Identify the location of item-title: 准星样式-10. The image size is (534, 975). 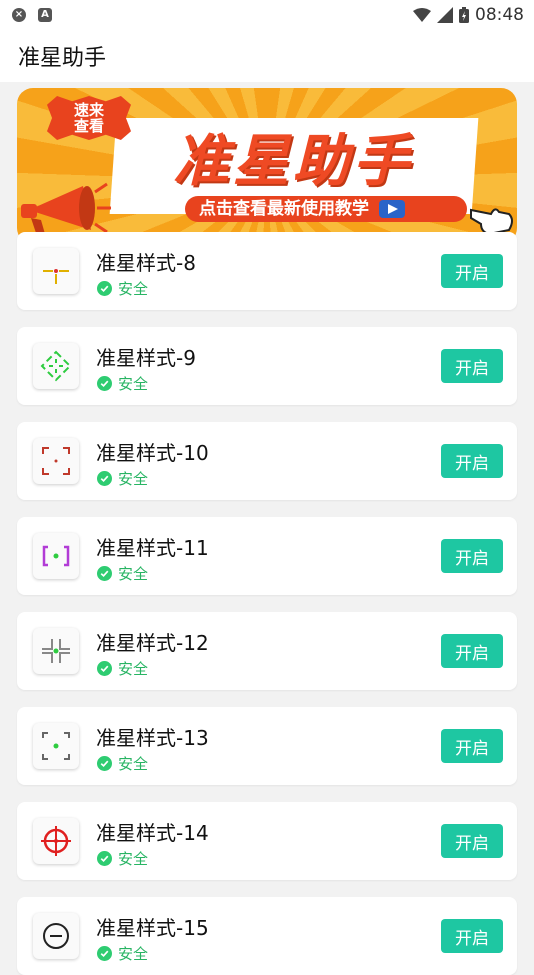
(152, 453).